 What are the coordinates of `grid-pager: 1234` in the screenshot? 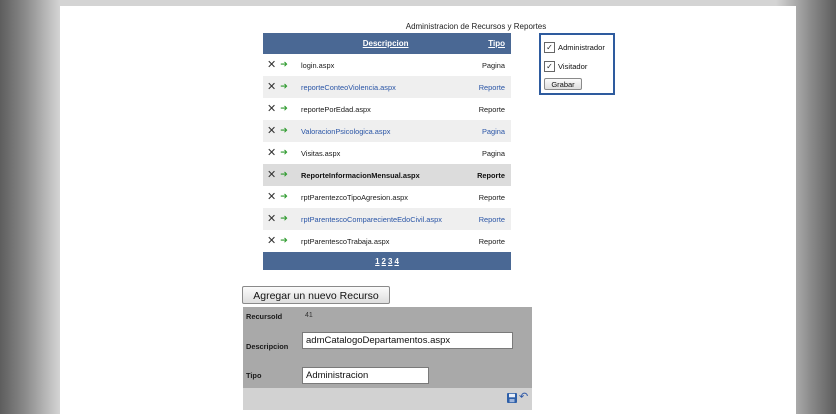 It's located at (387, 261).